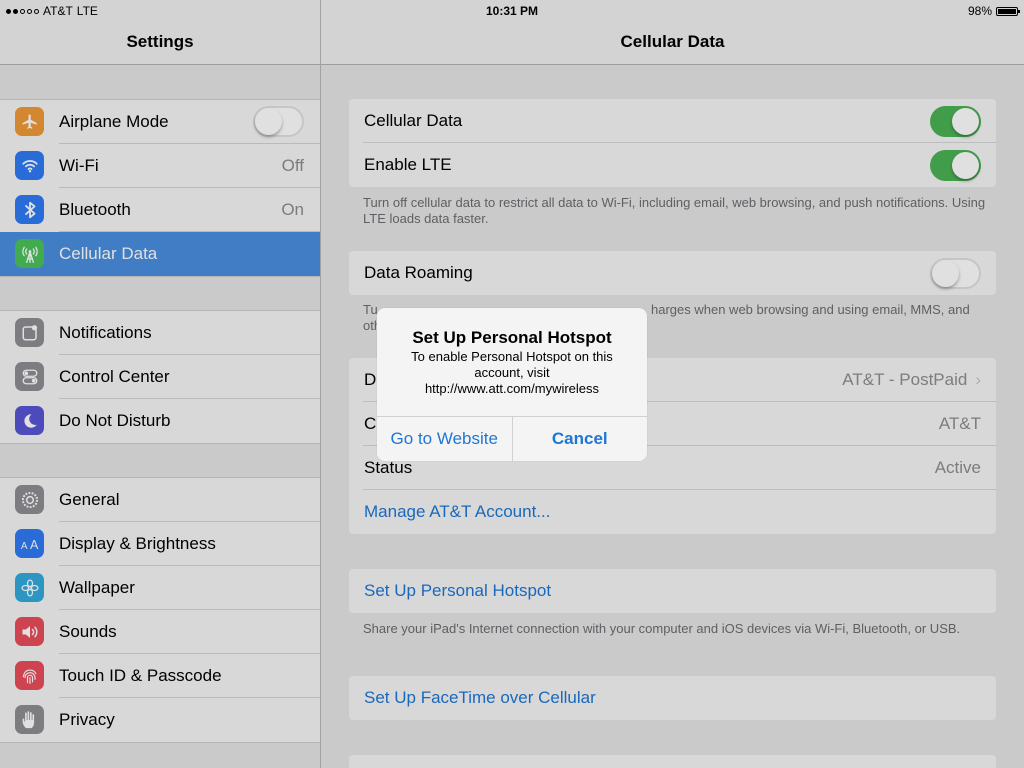  What do you see at coordinates (1008, 11) in the screenshot?
I see `battery-icon` at bounding box center [1008, 11].